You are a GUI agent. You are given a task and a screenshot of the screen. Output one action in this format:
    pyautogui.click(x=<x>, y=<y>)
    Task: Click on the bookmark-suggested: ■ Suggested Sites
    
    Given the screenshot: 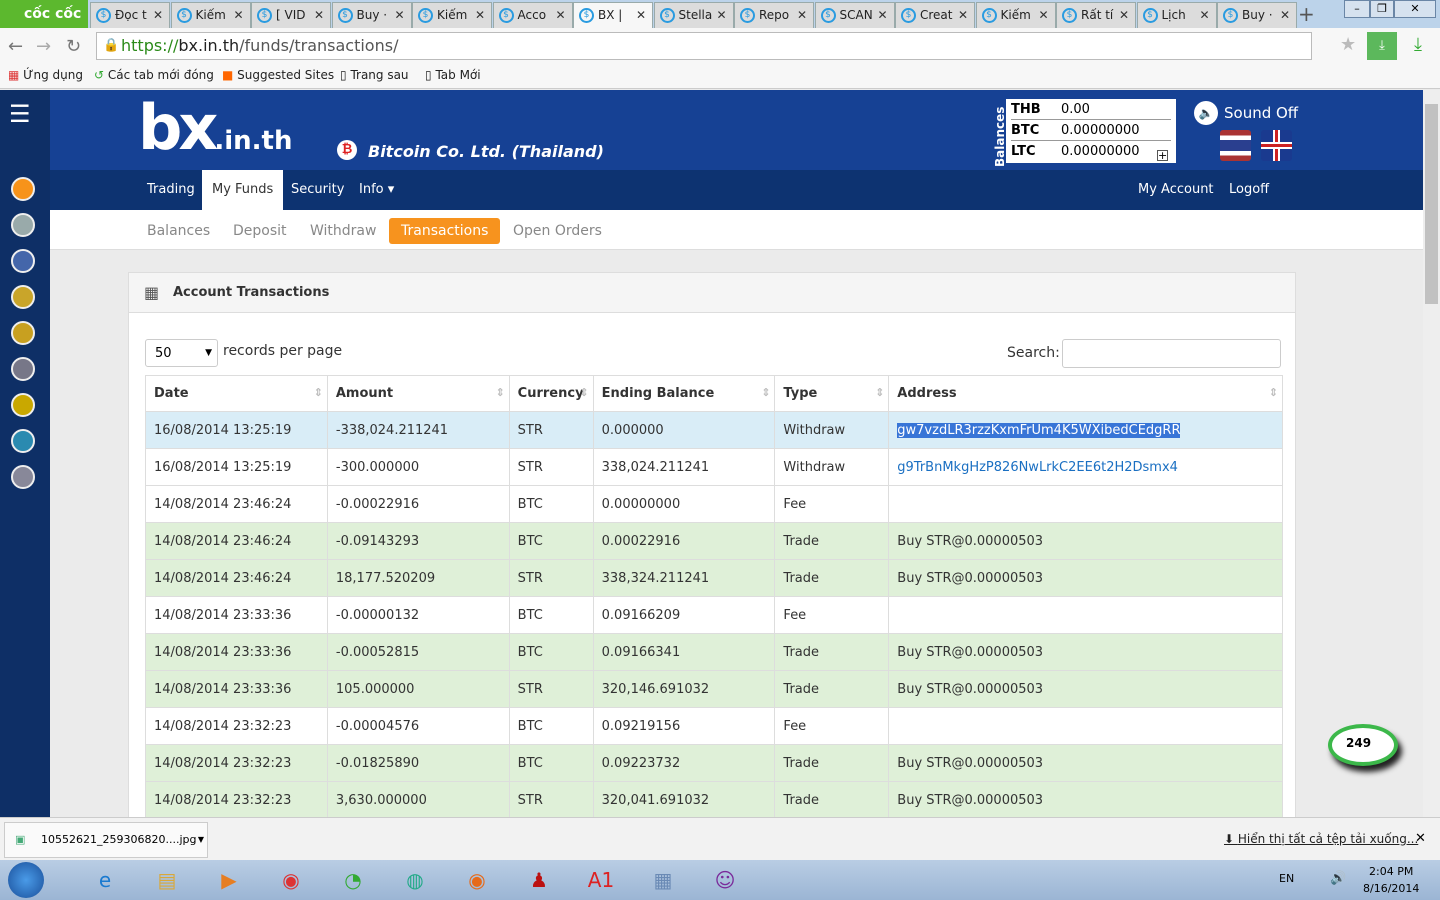 What is the action you would take?
    pyautogui.click(x=278, y=75)
    